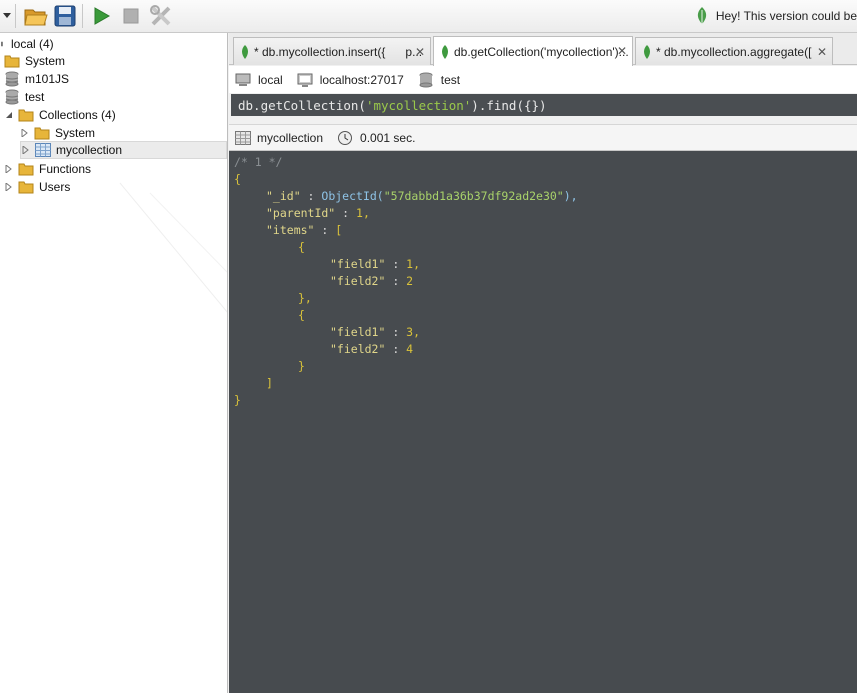  Describe the element at coordinates (37, 187) in the screenshot. I see `tree-item-users: Users` at that location.